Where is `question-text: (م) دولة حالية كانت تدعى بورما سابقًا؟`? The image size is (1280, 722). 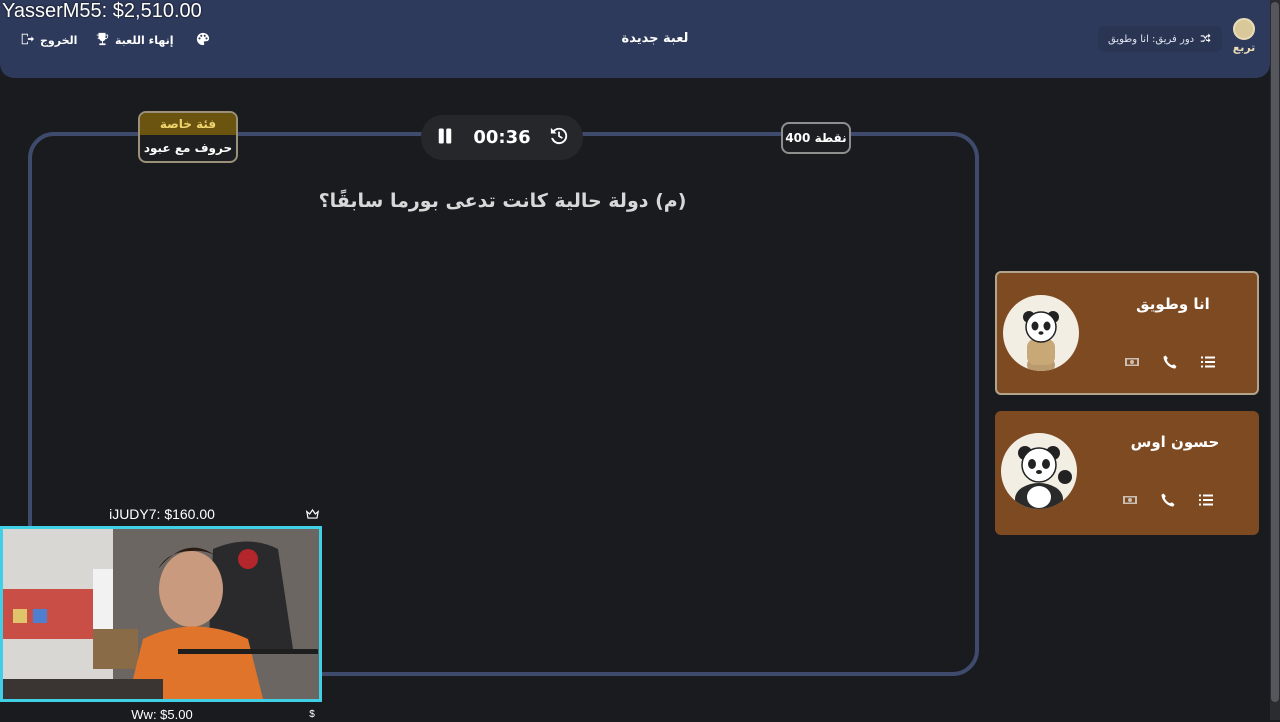 question-text: (م) دولة حالية كانت تدعى بورما سابقًا؟ is located at coordinates (502, 201).